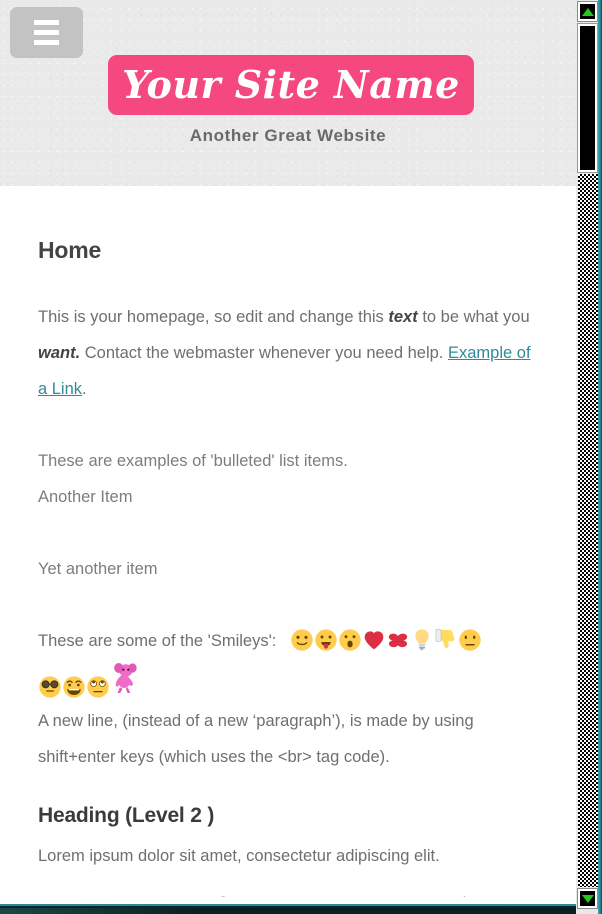  Describe the element at coordinates (403, 317) in the screenshot. I see `intro-bold-text: text` at that location.